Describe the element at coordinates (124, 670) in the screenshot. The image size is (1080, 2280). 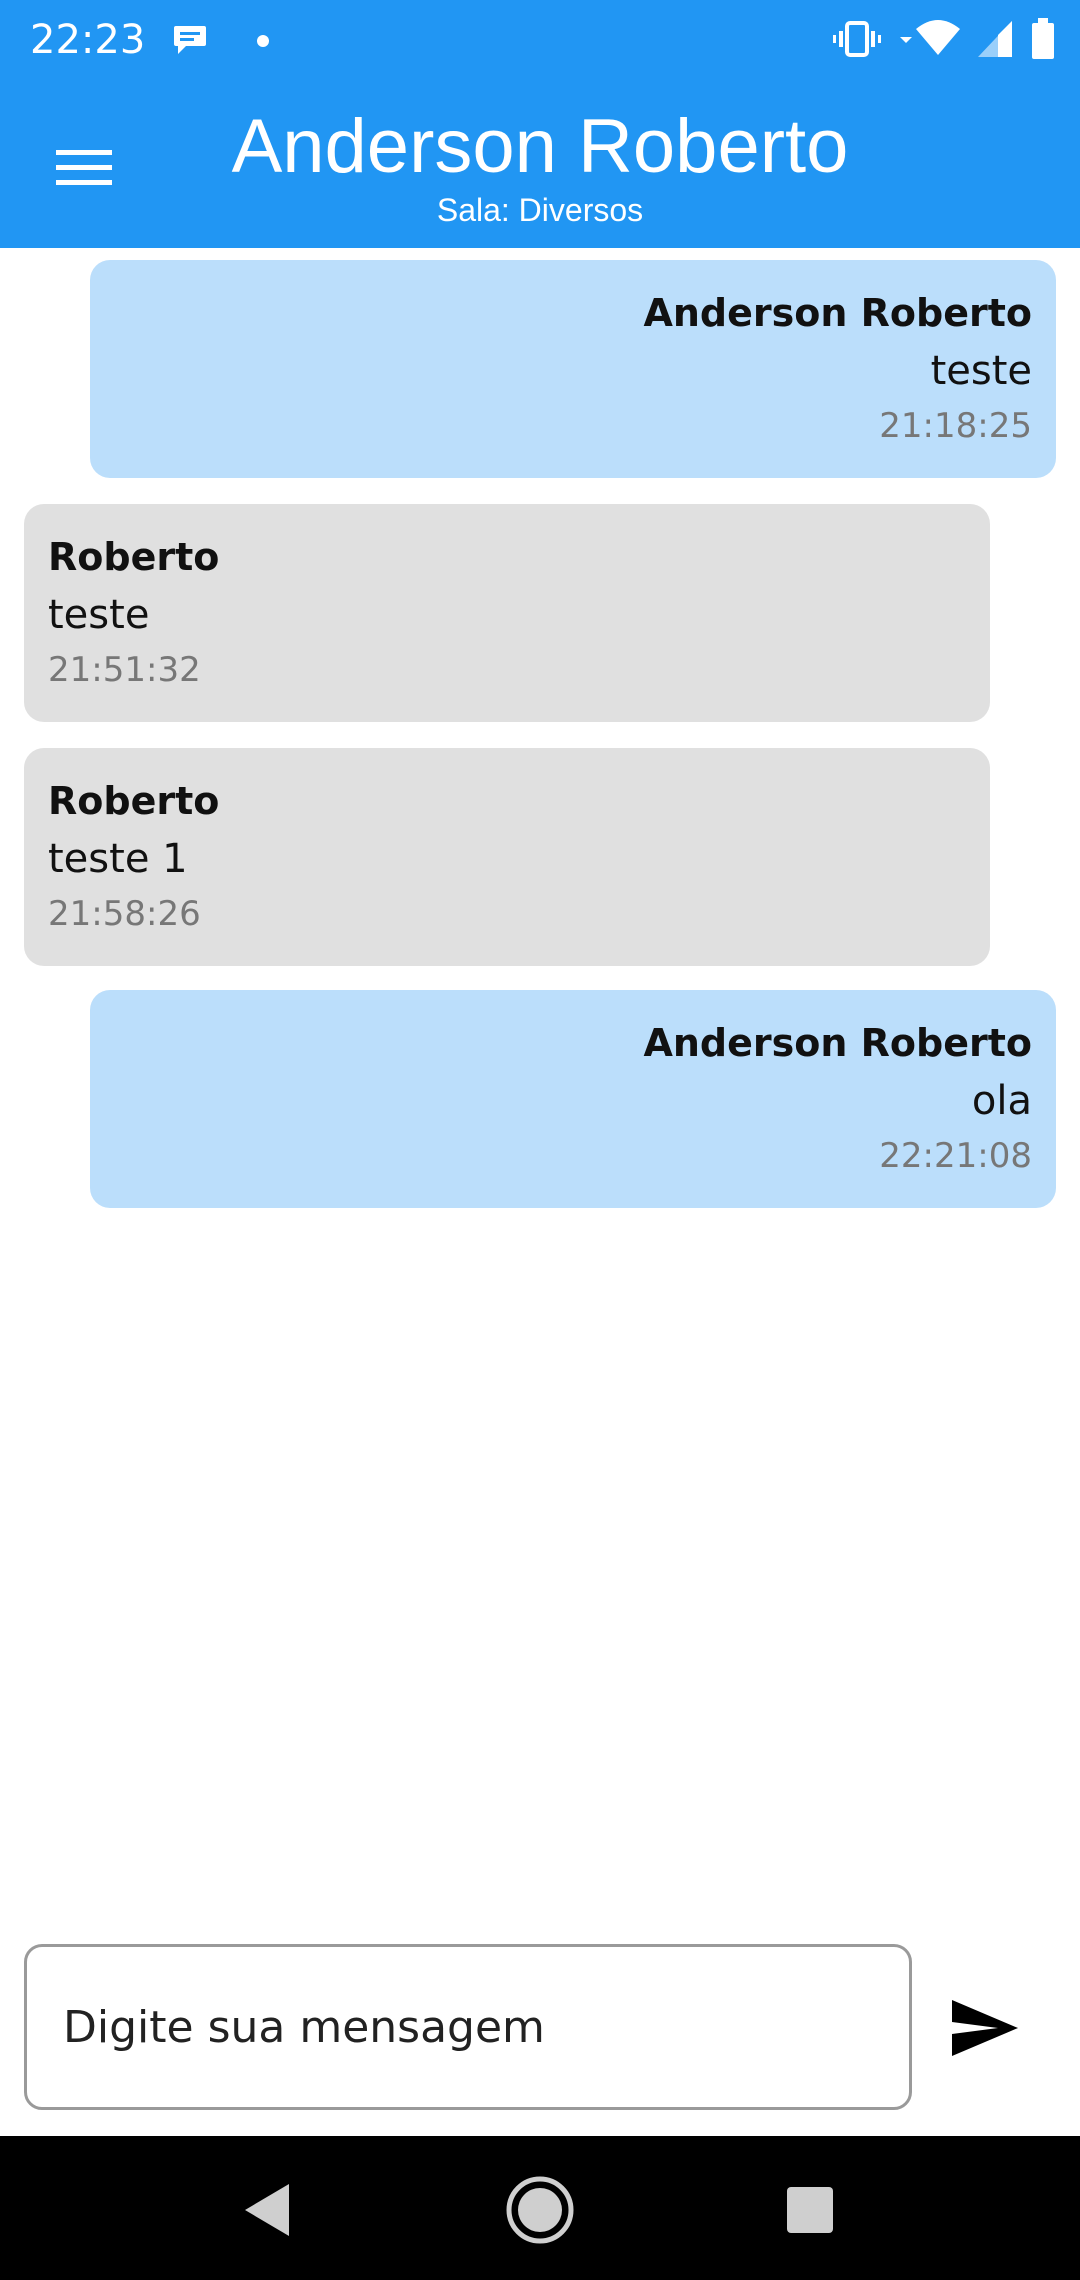
I see `message-time: 21:51:32` at that location.